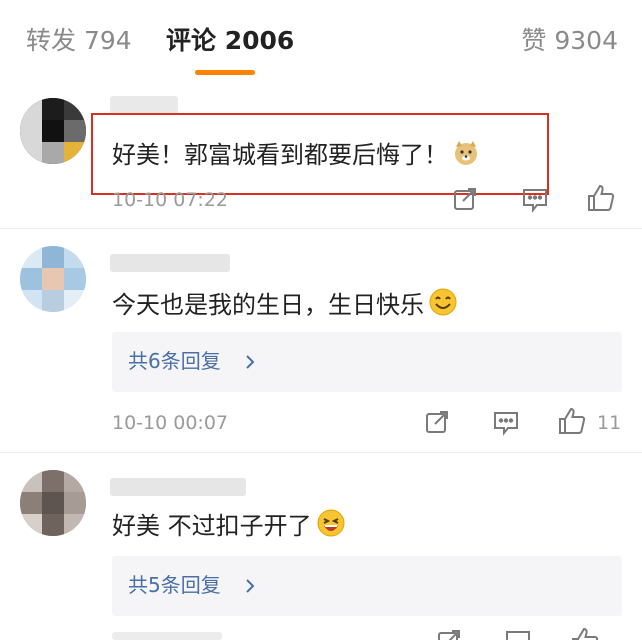 The height and width of the screenshot is (640, 642). What do you see at coordinates (174, 361) in the screenshot?
I see `replies-count-link: 共6条回复` at bounding box center [174, 361].